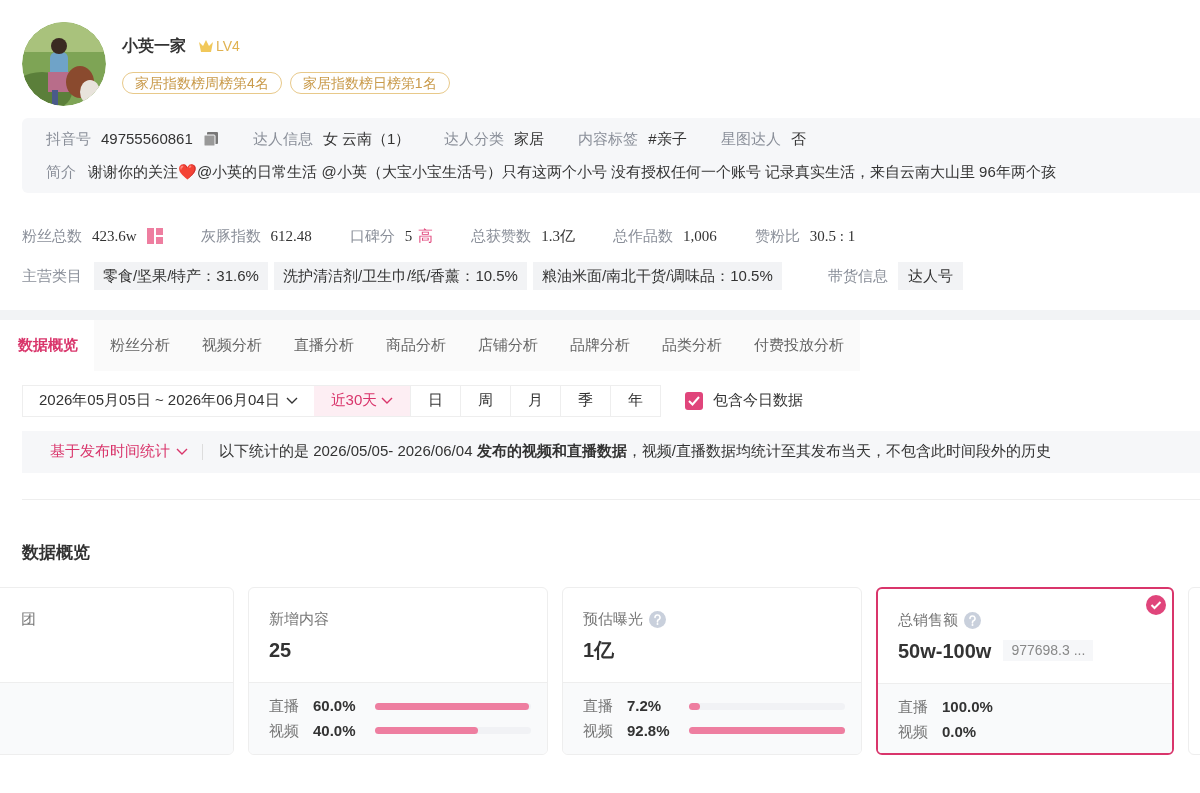 Image resolution: width=1200 pixels, height=793 pixels. What do you see at coordinates (140, 345) in the screenshot?
I see `tab: 粉丝分析` at bounding box center [140, 345].